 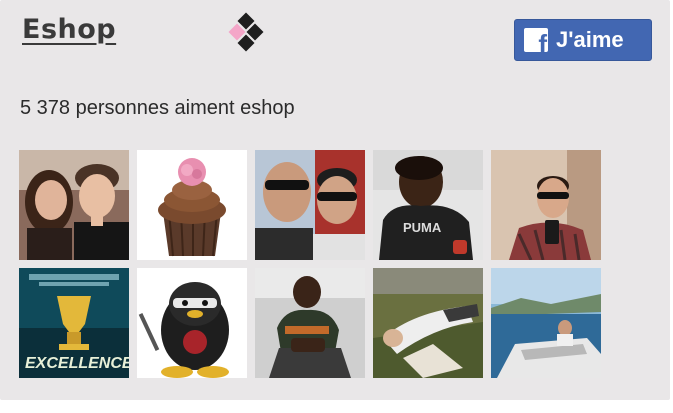 I want to click on couple-photo-icon, so click(x=74, y=205).